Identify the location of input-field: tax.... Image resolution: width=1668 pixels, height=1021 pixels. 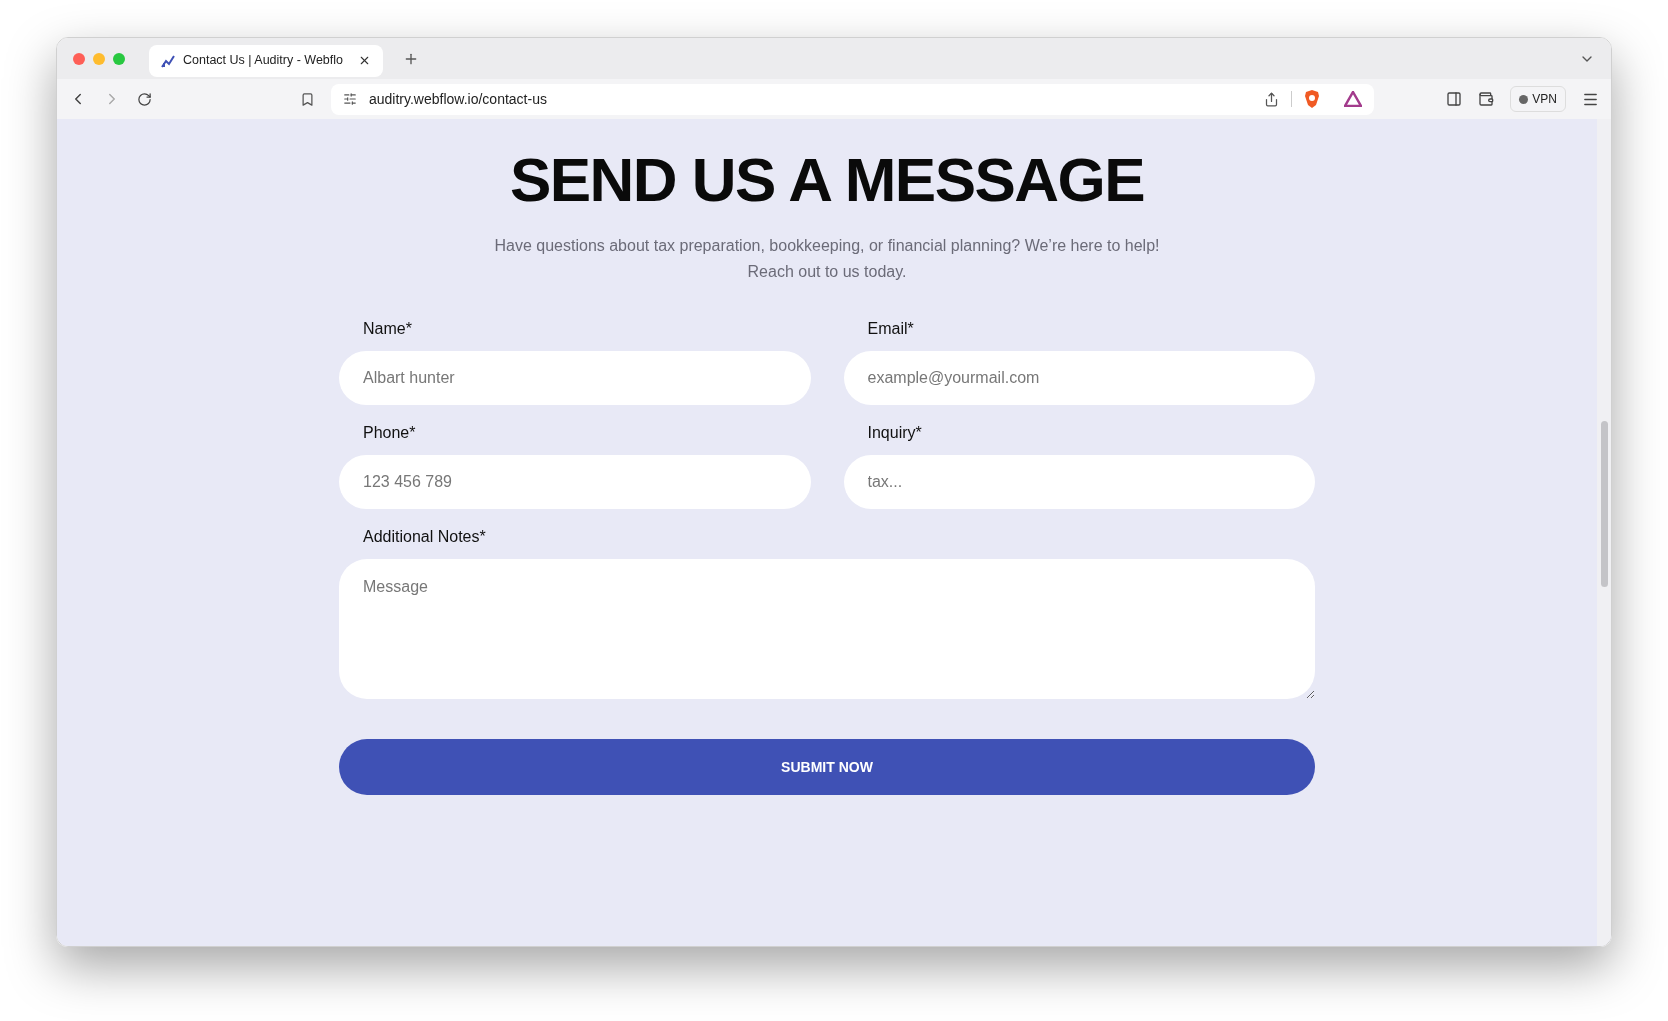
(1079, 482).